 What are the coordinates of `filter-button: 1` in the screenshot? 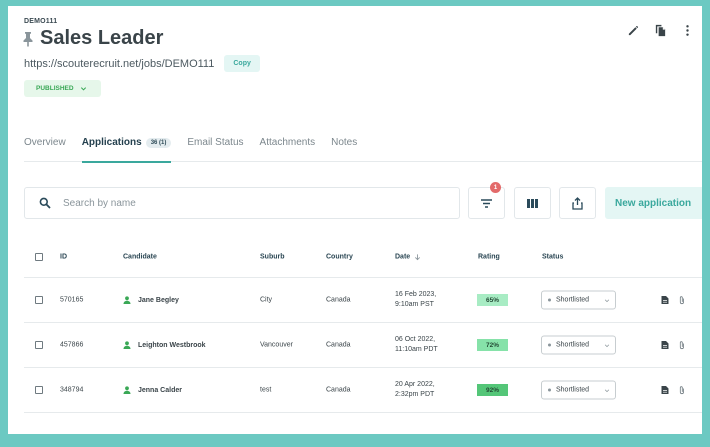 It's located at (486, 200).